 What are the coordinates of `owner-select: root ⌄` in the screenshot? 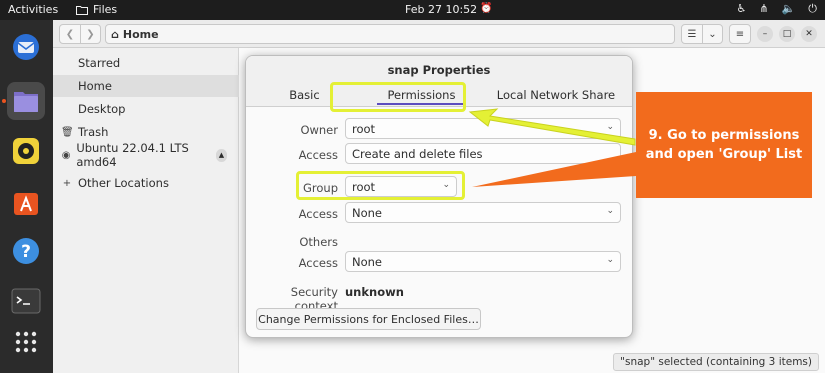 It's located at (483, 128).